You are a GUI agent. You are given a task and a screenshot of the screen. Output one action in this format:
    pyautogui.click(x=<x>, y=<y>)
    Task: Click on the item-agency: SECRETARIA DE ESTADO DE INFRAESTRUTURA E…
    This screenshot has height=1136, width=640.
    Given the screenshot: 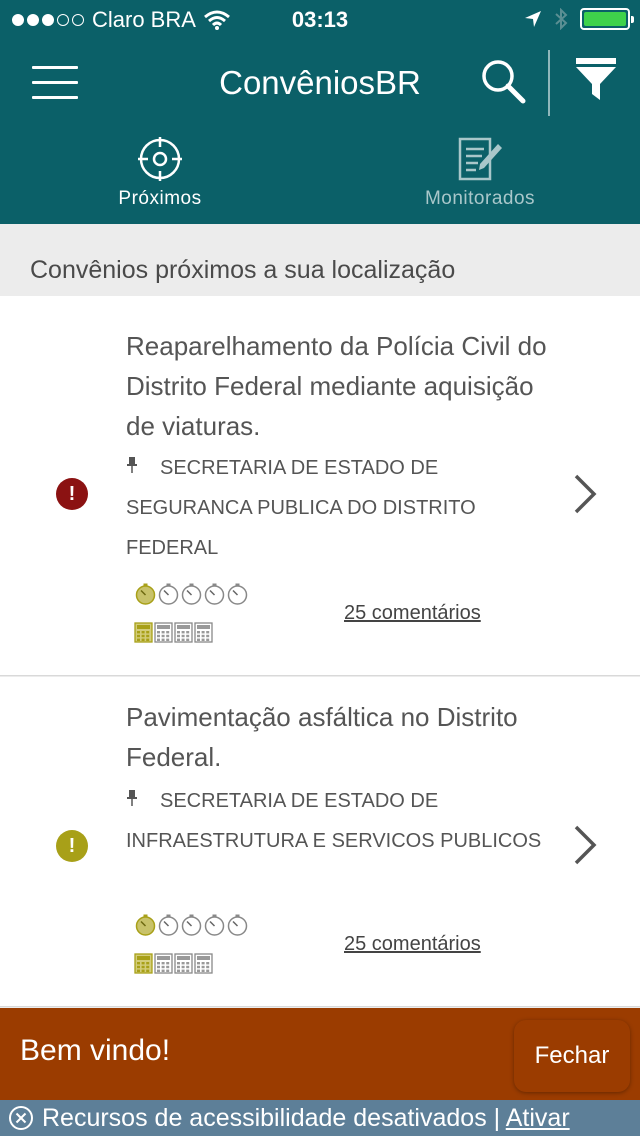 What is the action you would take?
    pyautogui.click(x=336, y=821)
    